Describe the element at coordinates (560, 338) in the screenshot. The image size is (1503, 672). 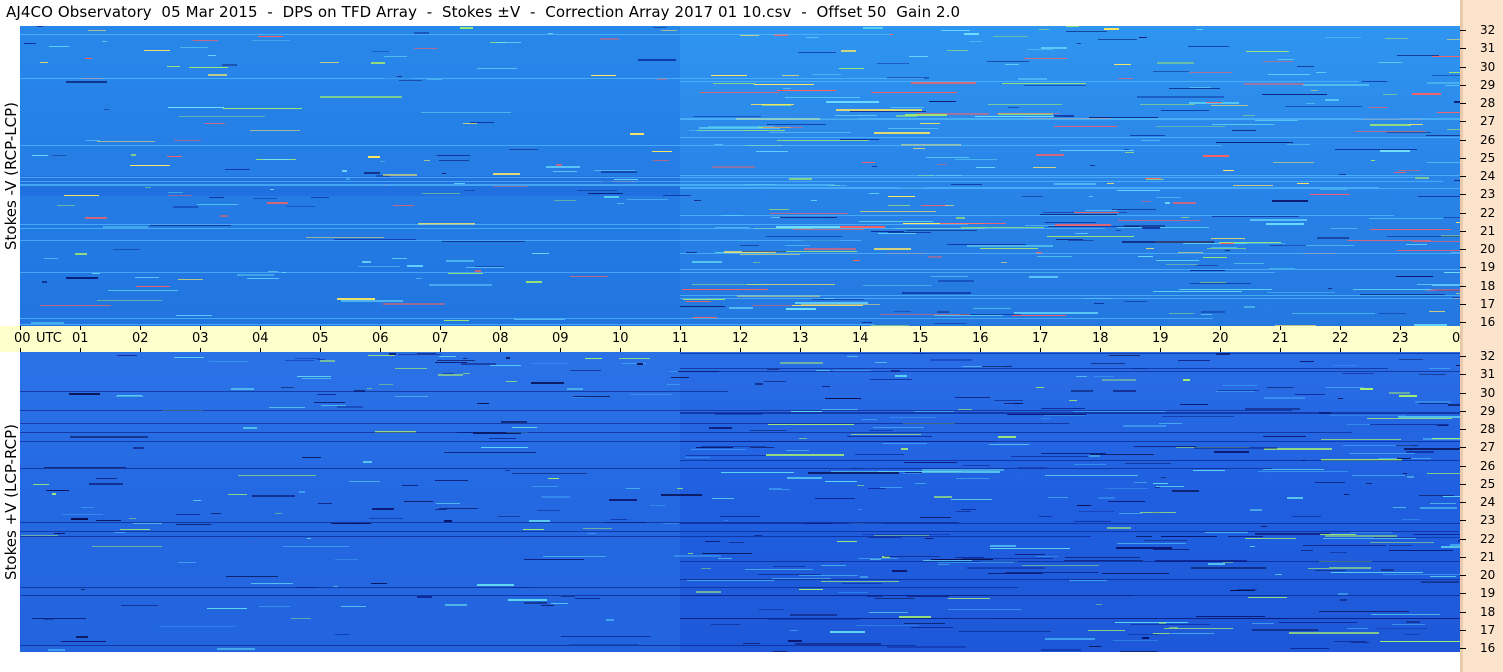
I see `time-tick-label: 09` at that location.